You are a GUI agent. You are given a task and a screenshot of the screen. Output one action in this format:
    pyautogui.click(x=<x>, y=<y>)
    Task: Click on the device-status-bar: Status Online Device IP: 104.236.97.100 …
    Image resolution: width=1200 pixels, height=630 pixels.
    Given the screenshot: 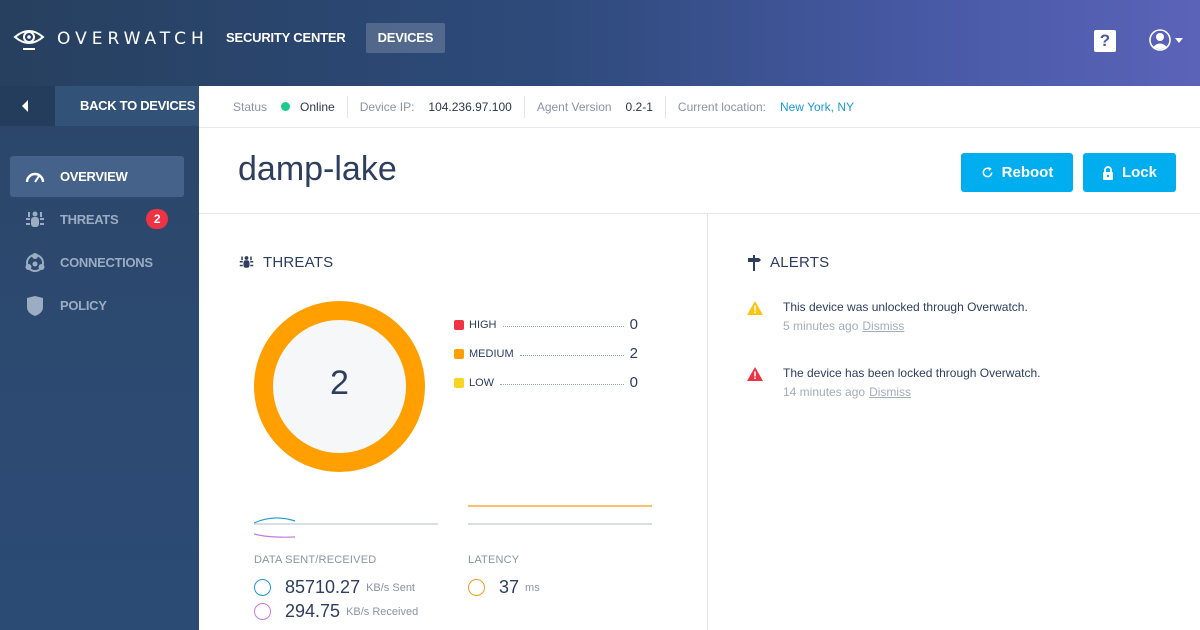 What is the action you would take?
    pyautogui.click(x=699, y=107)
    